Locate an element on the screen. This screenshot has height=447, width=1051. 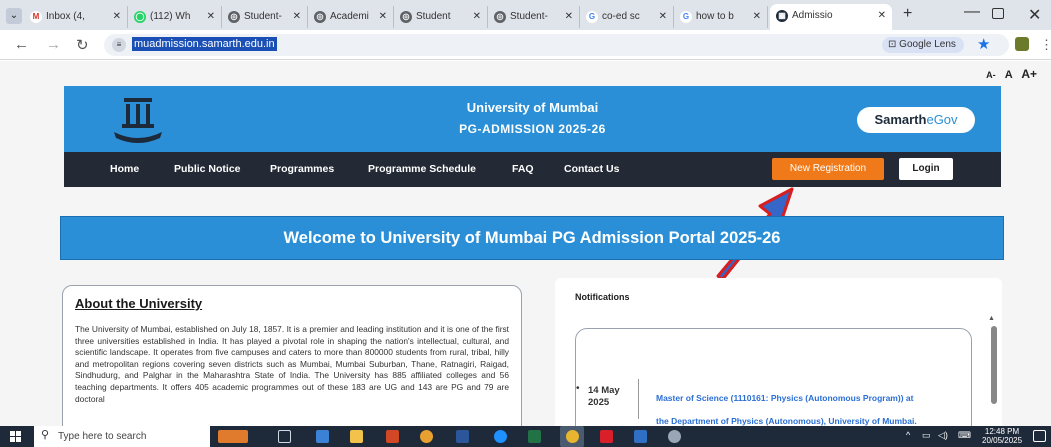
about-title: About the University is located at coordinates (139, 303).